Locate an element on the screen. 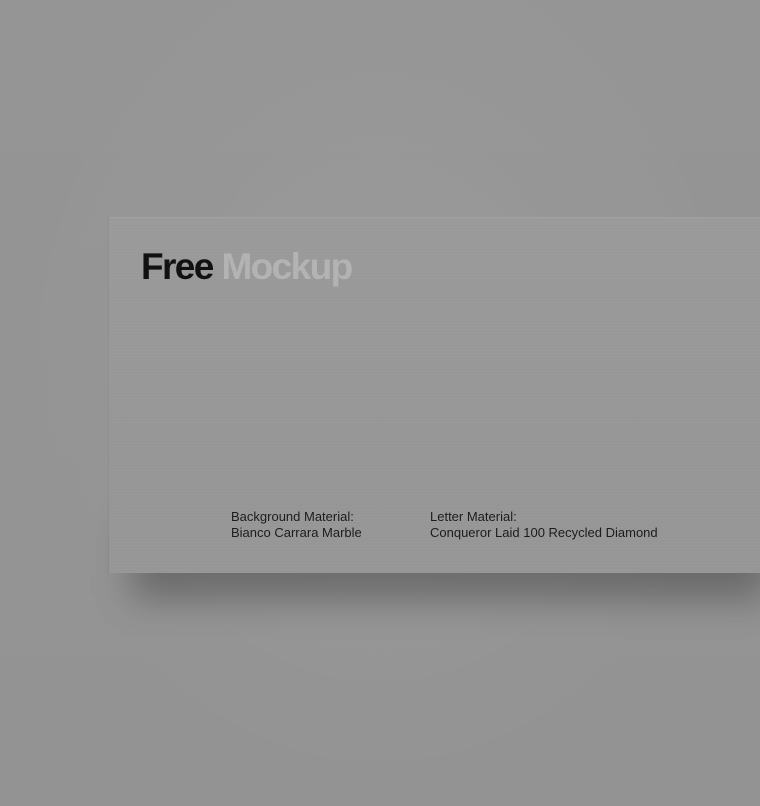  title-primary: Free is located at coordinates (177, 266).